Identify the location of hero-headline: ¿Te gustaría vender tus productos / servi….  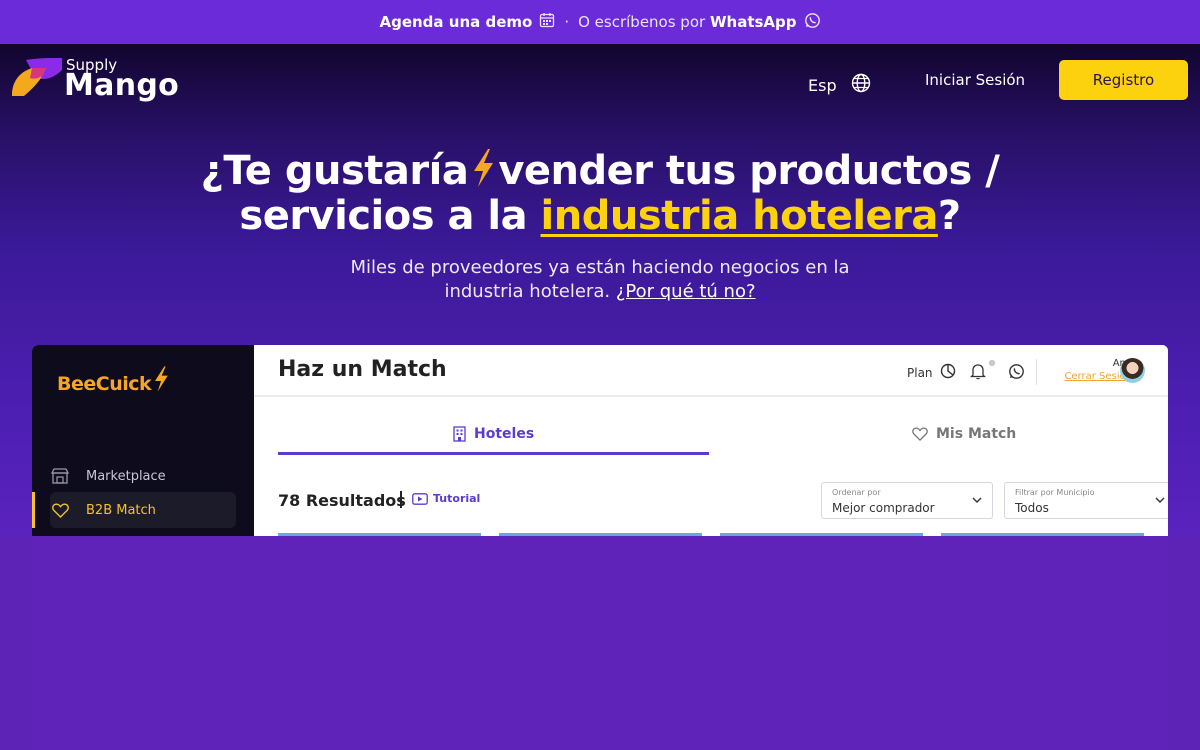
(600, 193).